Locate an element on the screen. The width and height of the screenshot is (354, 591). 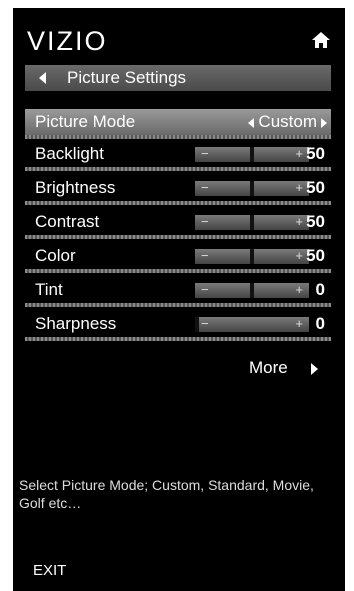
setting-row-backlight: Backlight − + 50 is located at coordinates (178, 156).